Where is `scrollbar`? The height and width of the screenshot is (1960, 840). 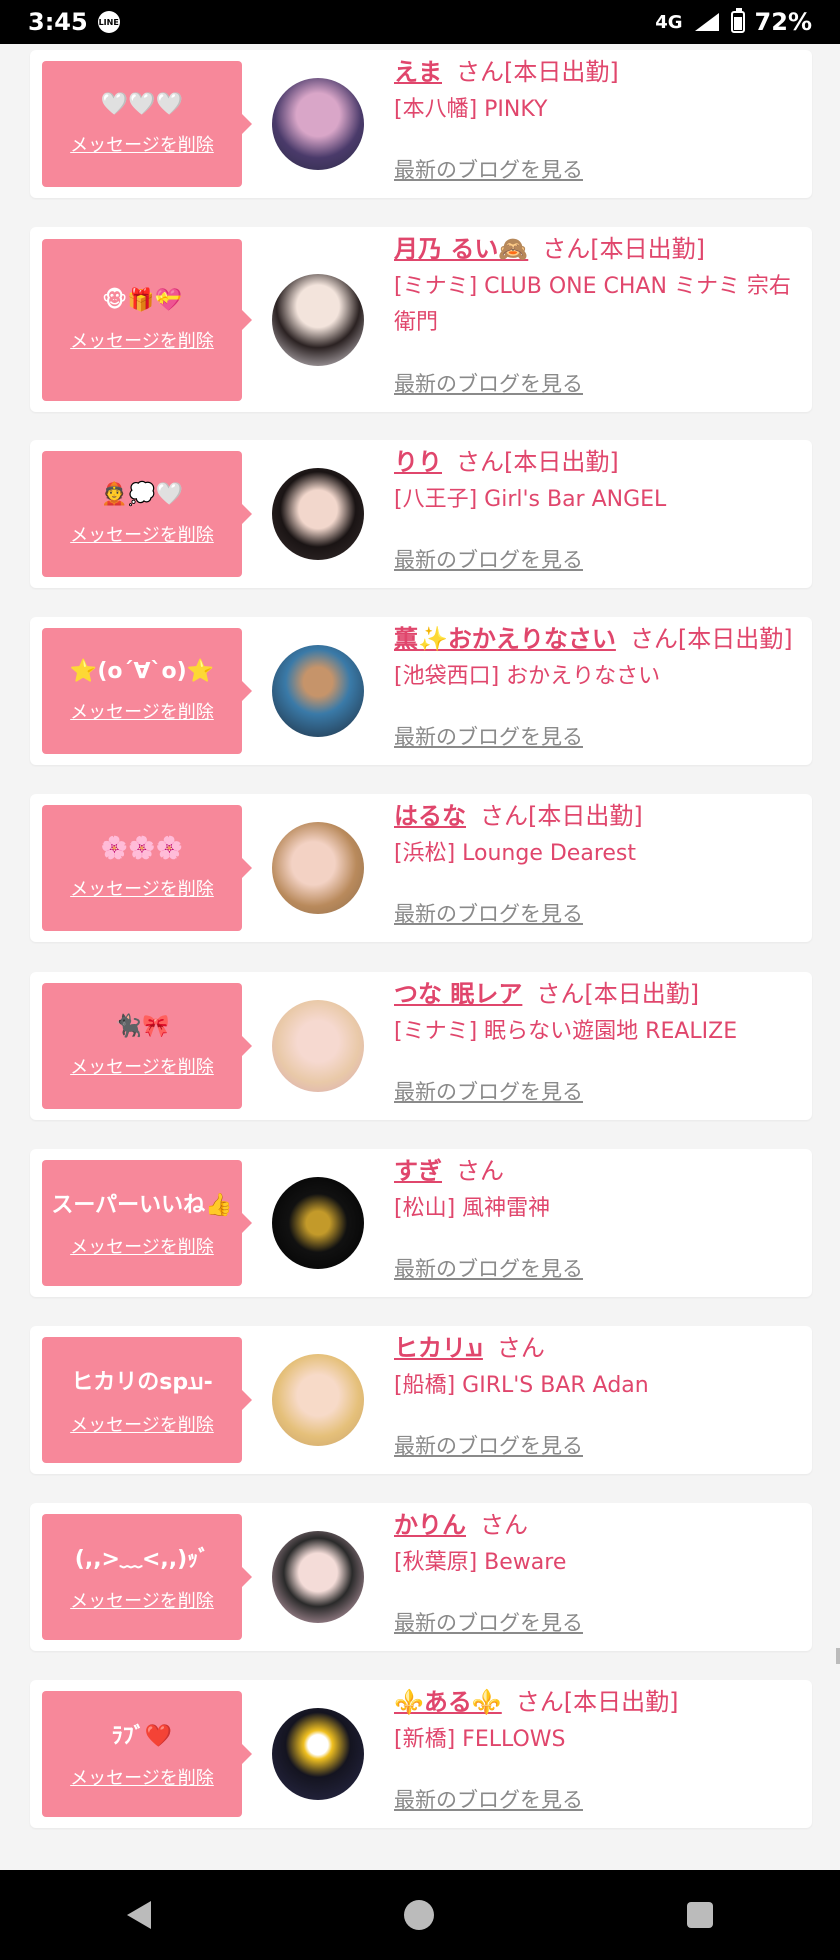
scrollbar is located at coordinates (838, 1656).